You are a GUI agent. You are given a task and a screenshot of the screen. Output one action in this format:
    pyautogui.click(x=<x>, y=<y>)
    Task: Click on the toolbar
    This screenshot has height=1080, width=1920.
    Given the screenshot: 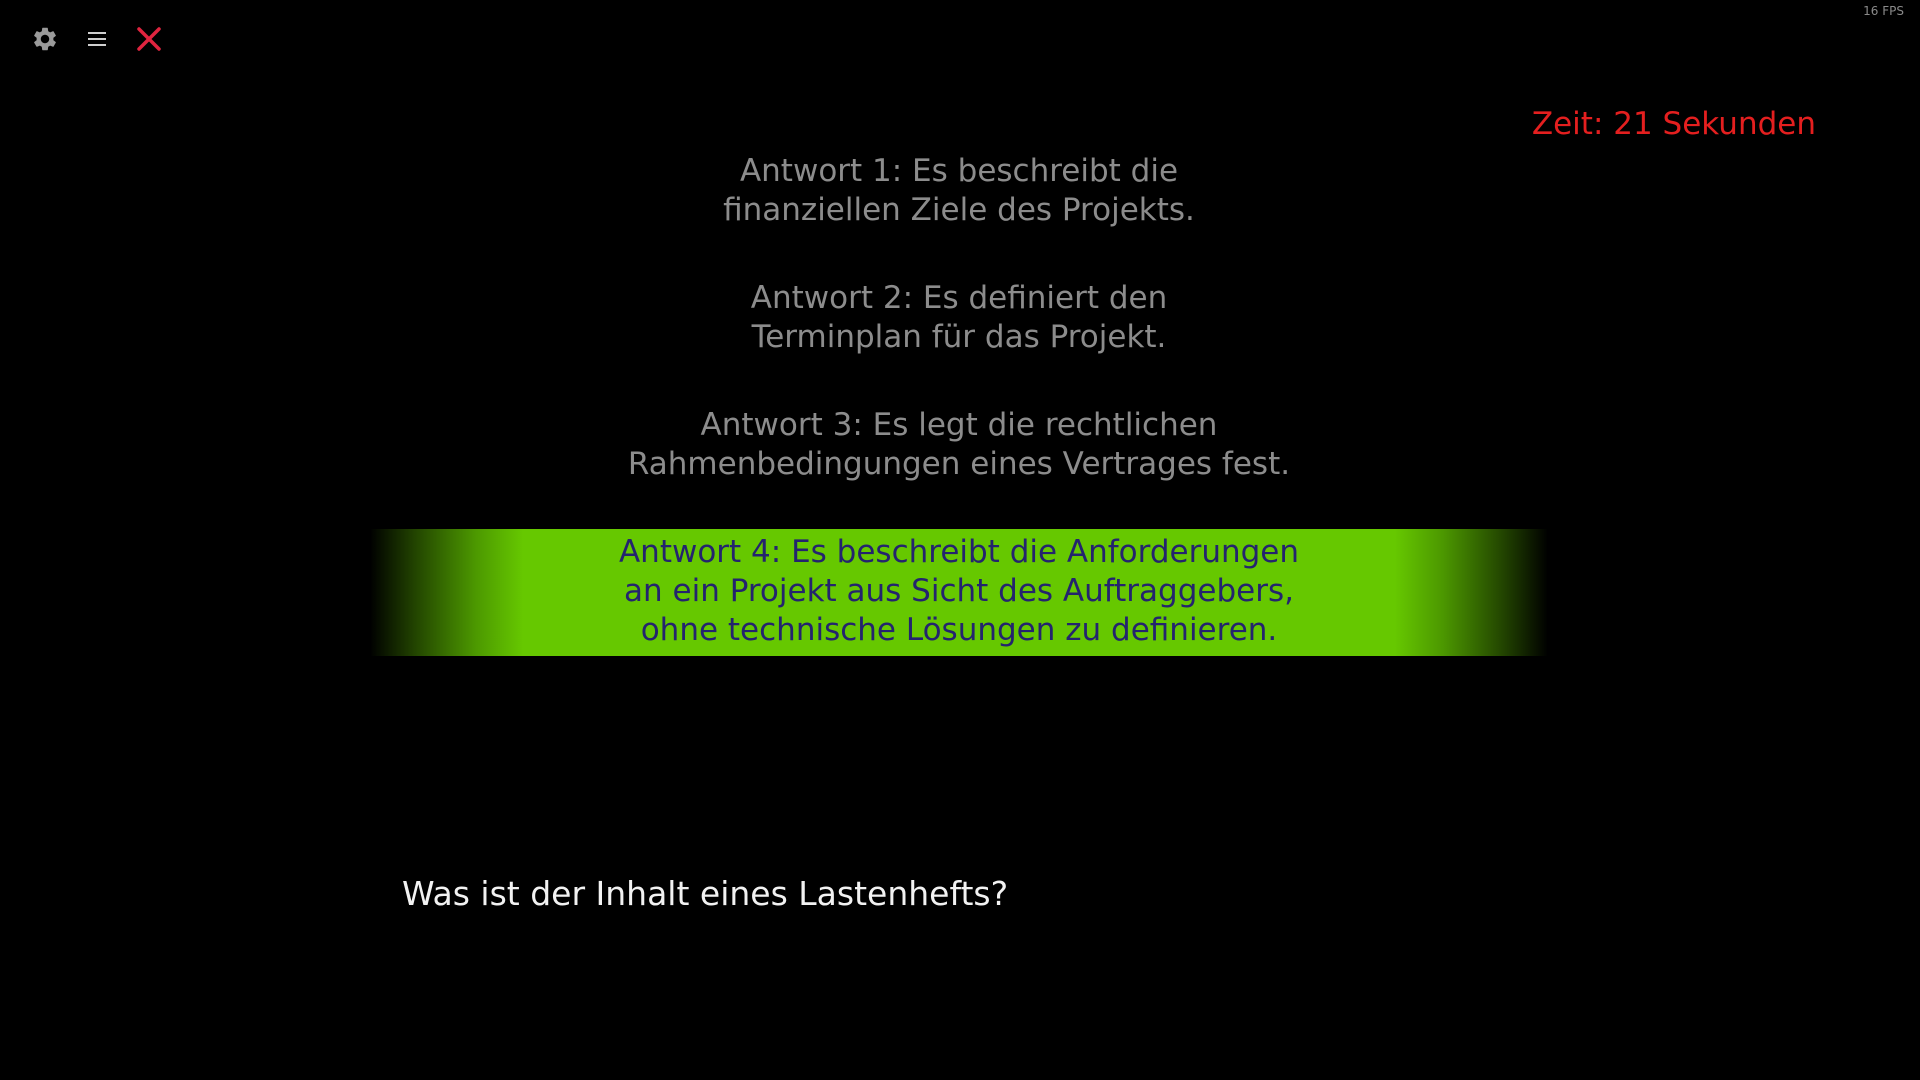 What is the action you would take?
    pyautogui.click(x=106, y=39)
    